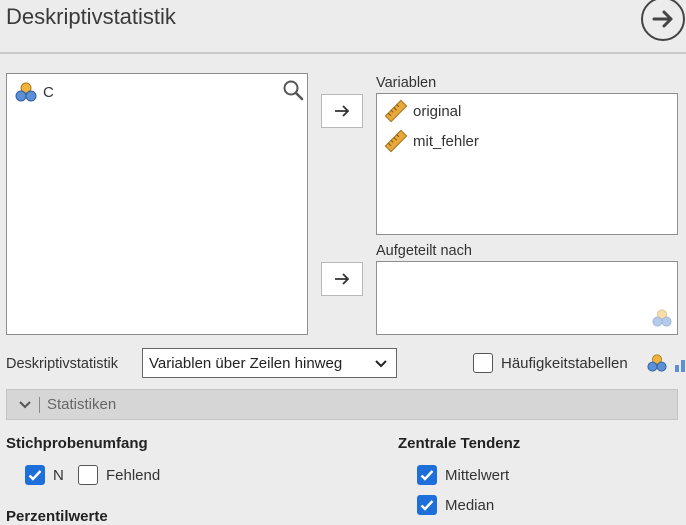 The width and height of the screenshot is (686, 525). I want to click on freq-tables-option: Häufigkeitstabellen, so click(550, 363).